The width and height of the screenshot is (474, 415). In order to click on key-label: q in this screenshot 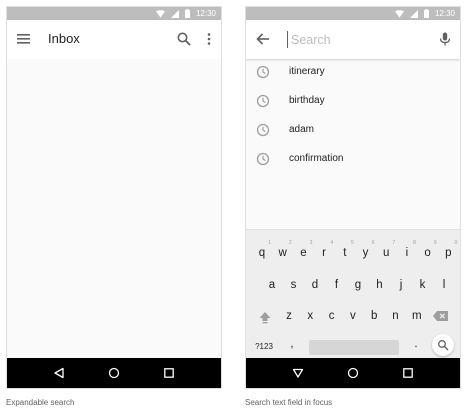, I will do `click(262, 253)`.